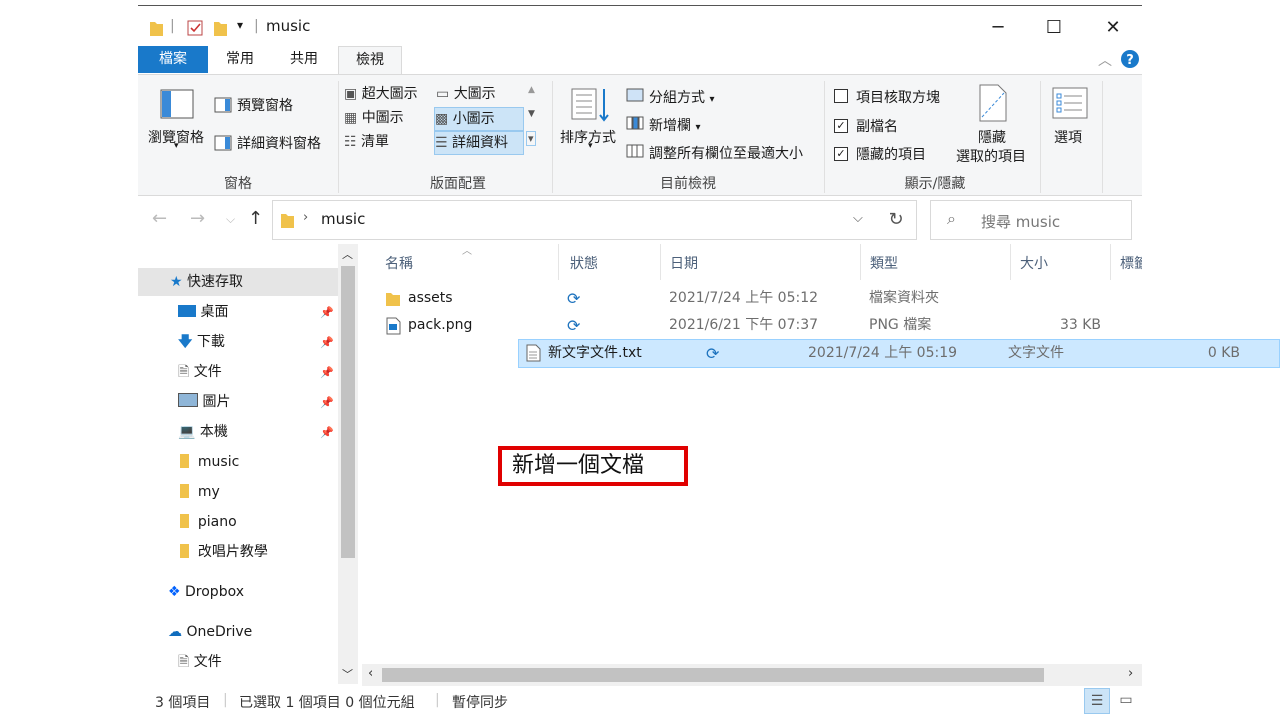 Image resolution: width=1280 pixels, height=720 pixels. I want to click on hide-selected-label-2: 選取的項目, so click(991, 156).